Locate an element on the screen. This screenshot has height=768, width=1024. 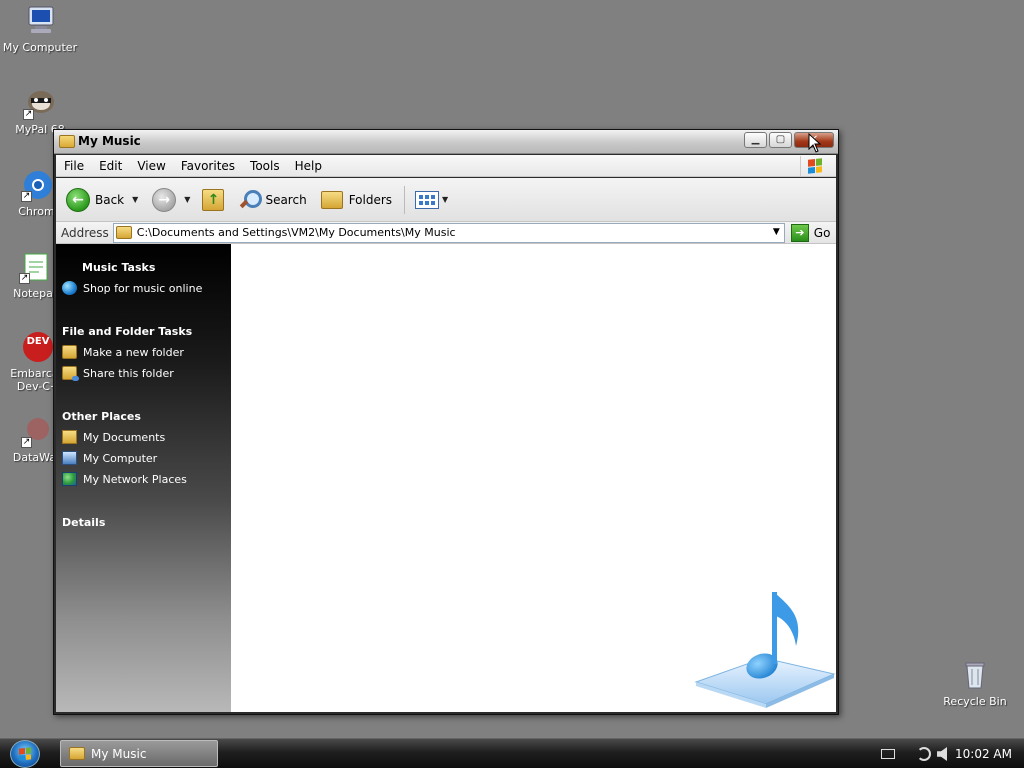
go-button: ➔ Go is located at coordinates (810, 232).